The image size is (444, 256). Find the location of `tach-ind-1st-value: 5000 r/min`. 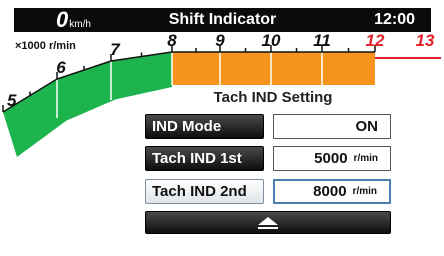

tach-ind-1st-value: 5000 r/min is located at coordinates (332, 158).